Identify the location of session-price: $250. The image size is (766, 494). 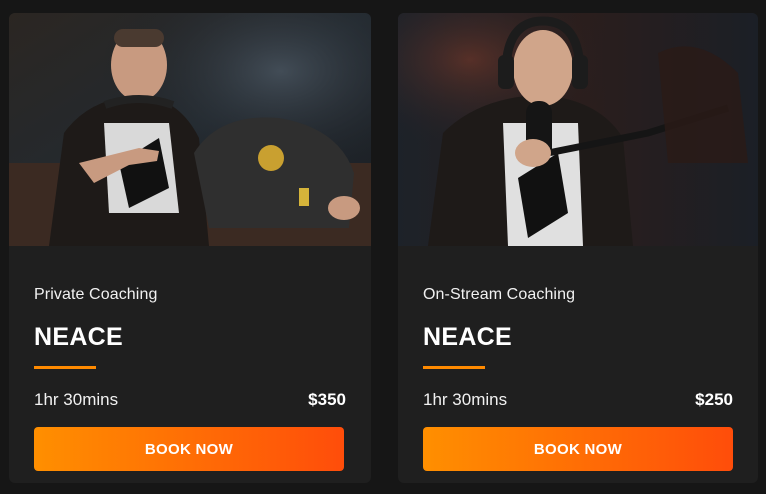
(714, 399).